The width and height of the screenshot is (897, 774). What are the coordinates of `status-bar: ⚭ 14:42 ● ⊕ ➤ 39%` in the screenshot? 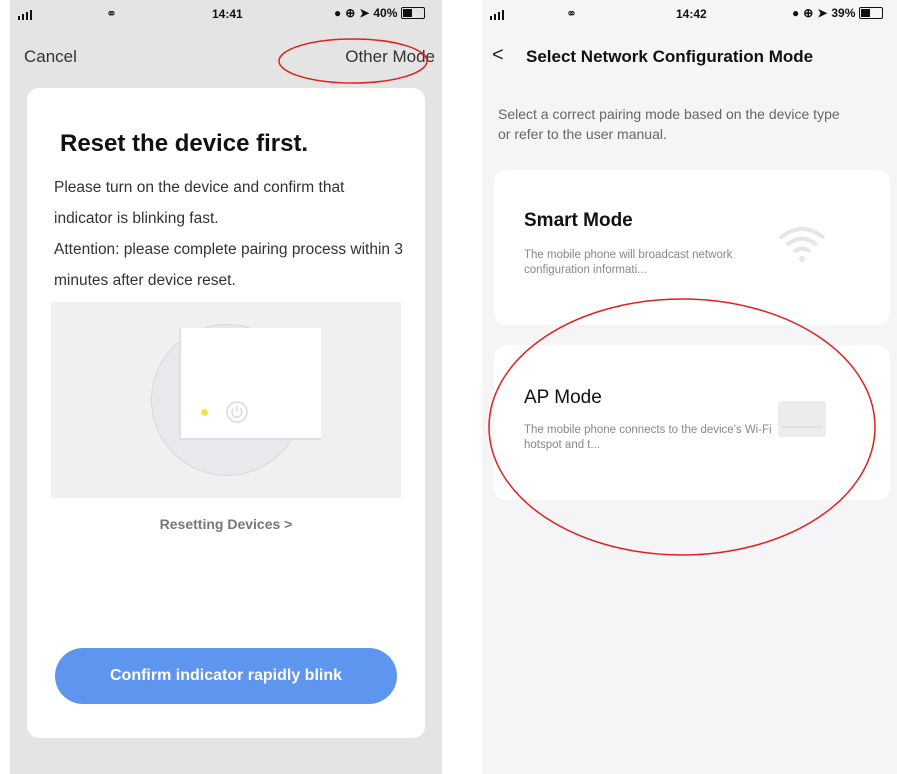 It's located at (689, 15).